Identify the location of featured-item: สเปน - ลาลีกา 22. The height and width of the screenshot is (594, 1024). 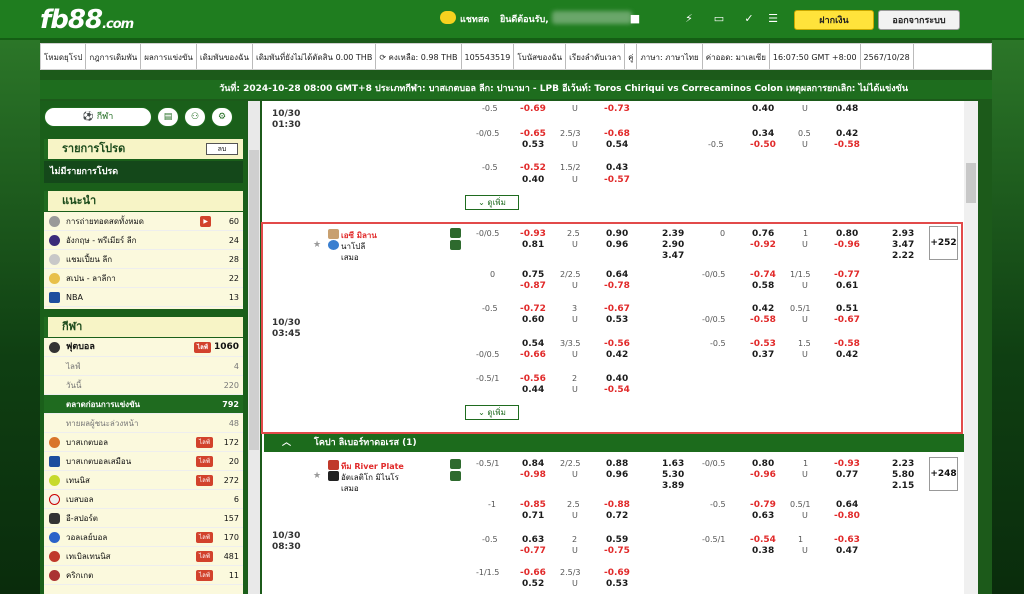
(143, 278).